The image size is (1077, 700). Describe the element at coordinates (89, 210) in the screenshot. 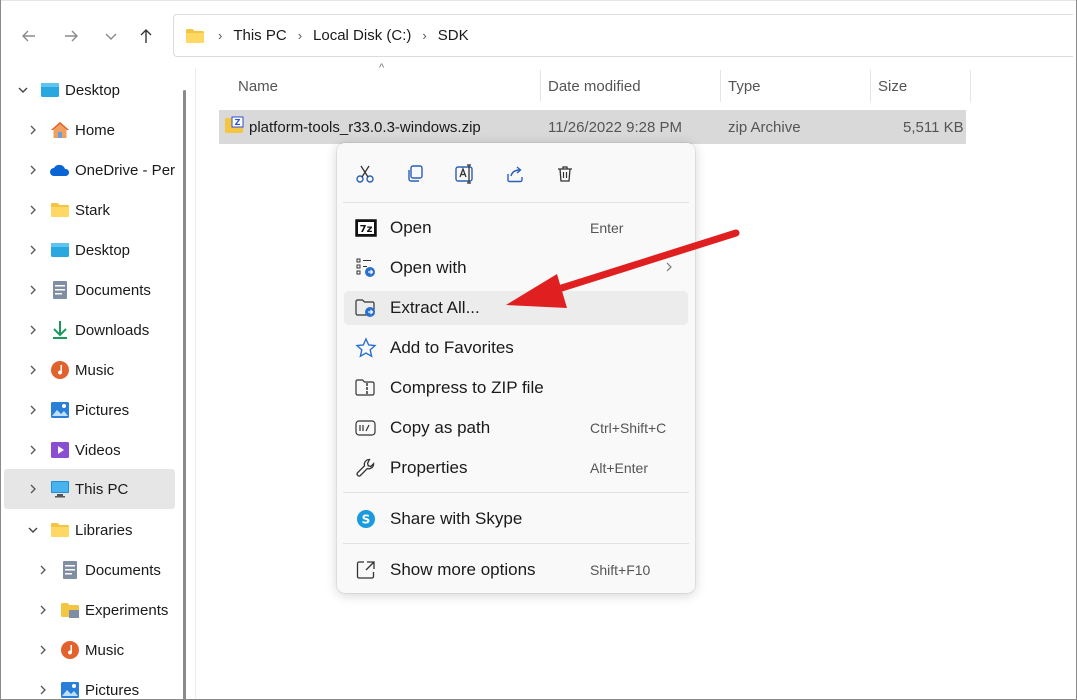

I see `sidebar-item-stark: Stark` at that location.